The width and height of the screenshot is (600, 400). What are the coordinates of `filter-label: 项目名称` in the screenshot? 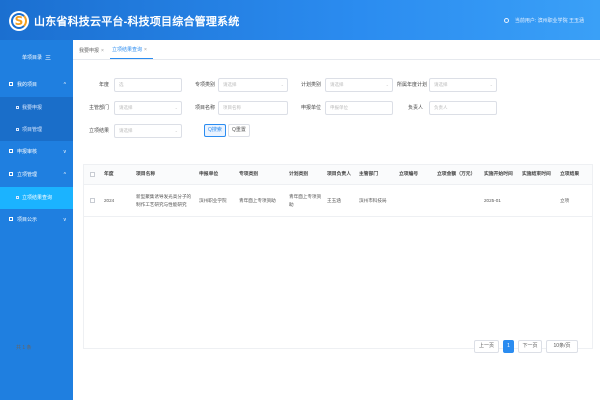 It's located at (204, 108).